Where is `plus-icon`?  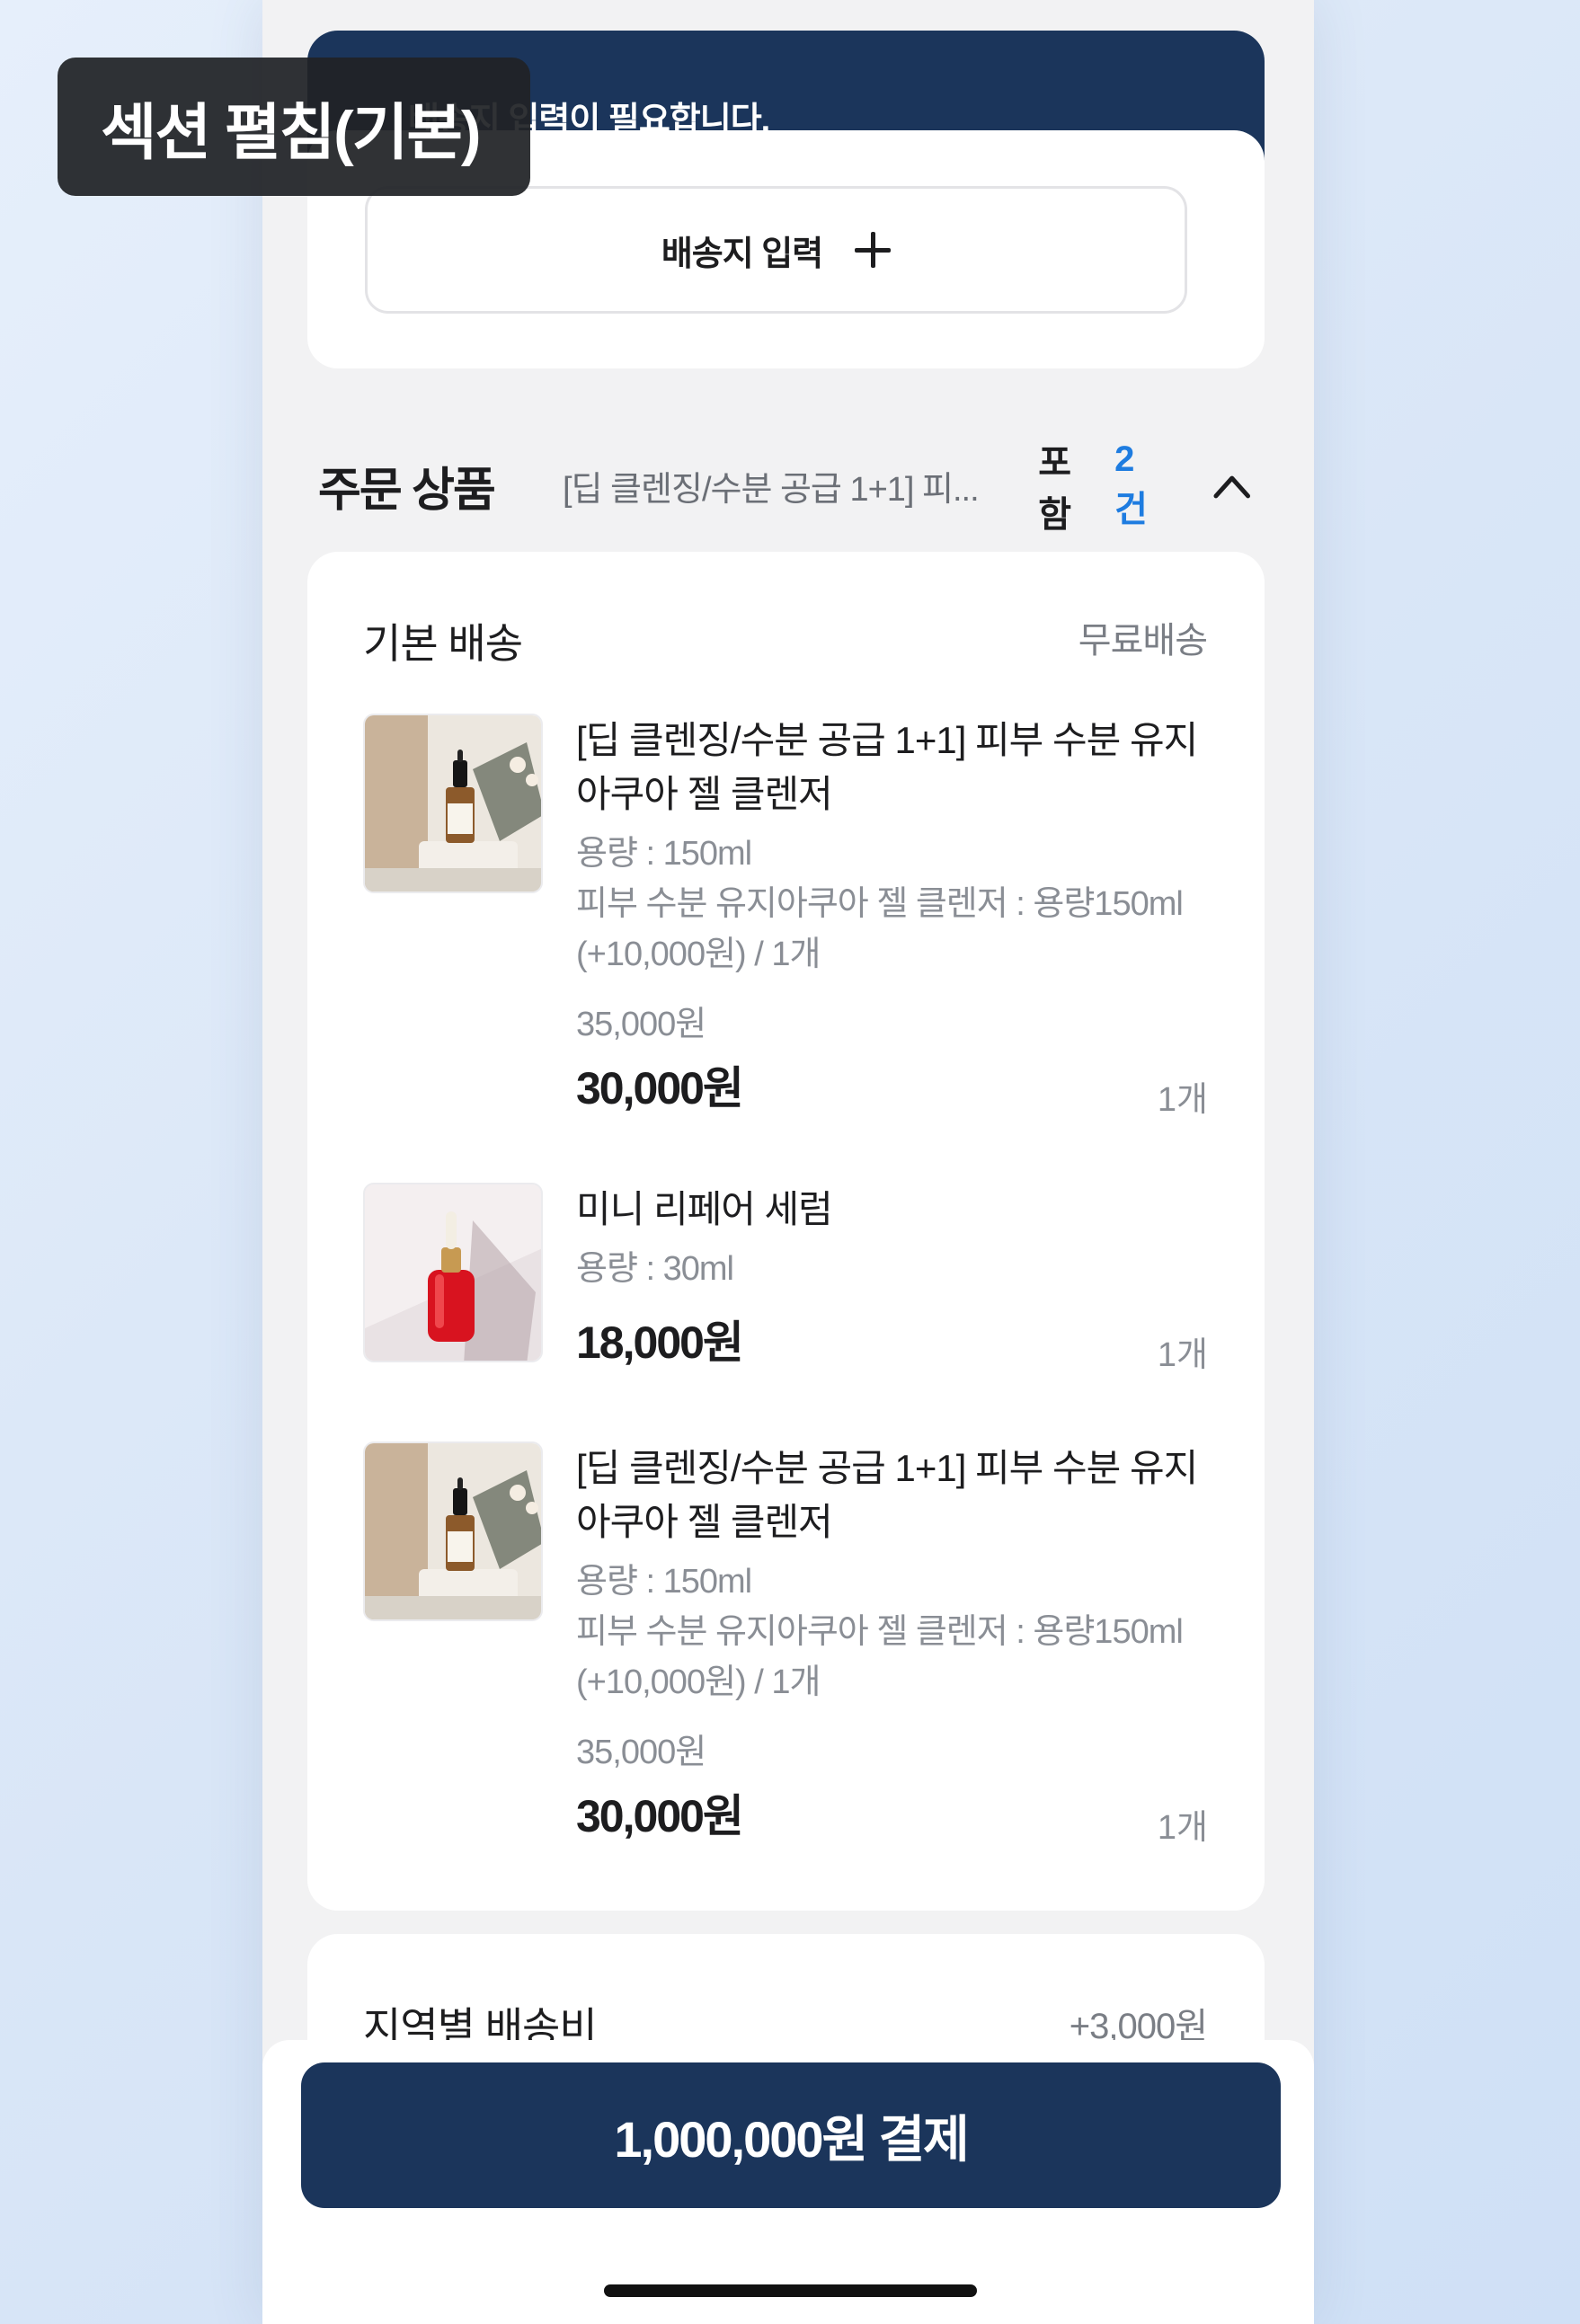
plus-icon is located at coordinates (873, 250).